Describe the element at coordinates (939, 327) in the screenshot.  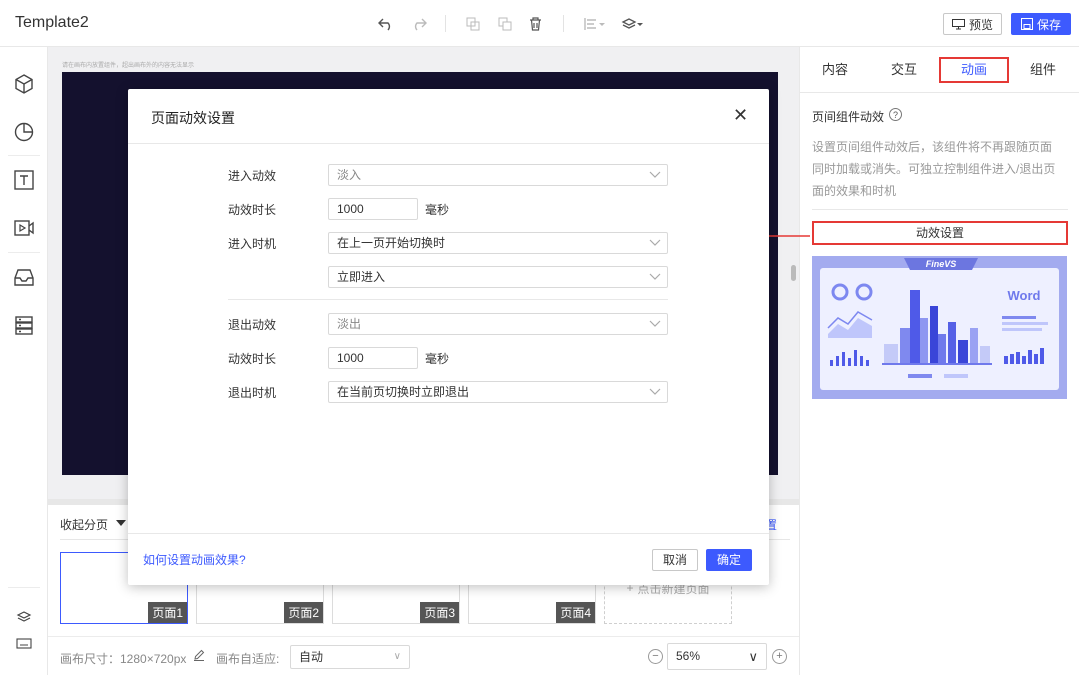
I see `animation-preview-image: FineVS Word` at that location.